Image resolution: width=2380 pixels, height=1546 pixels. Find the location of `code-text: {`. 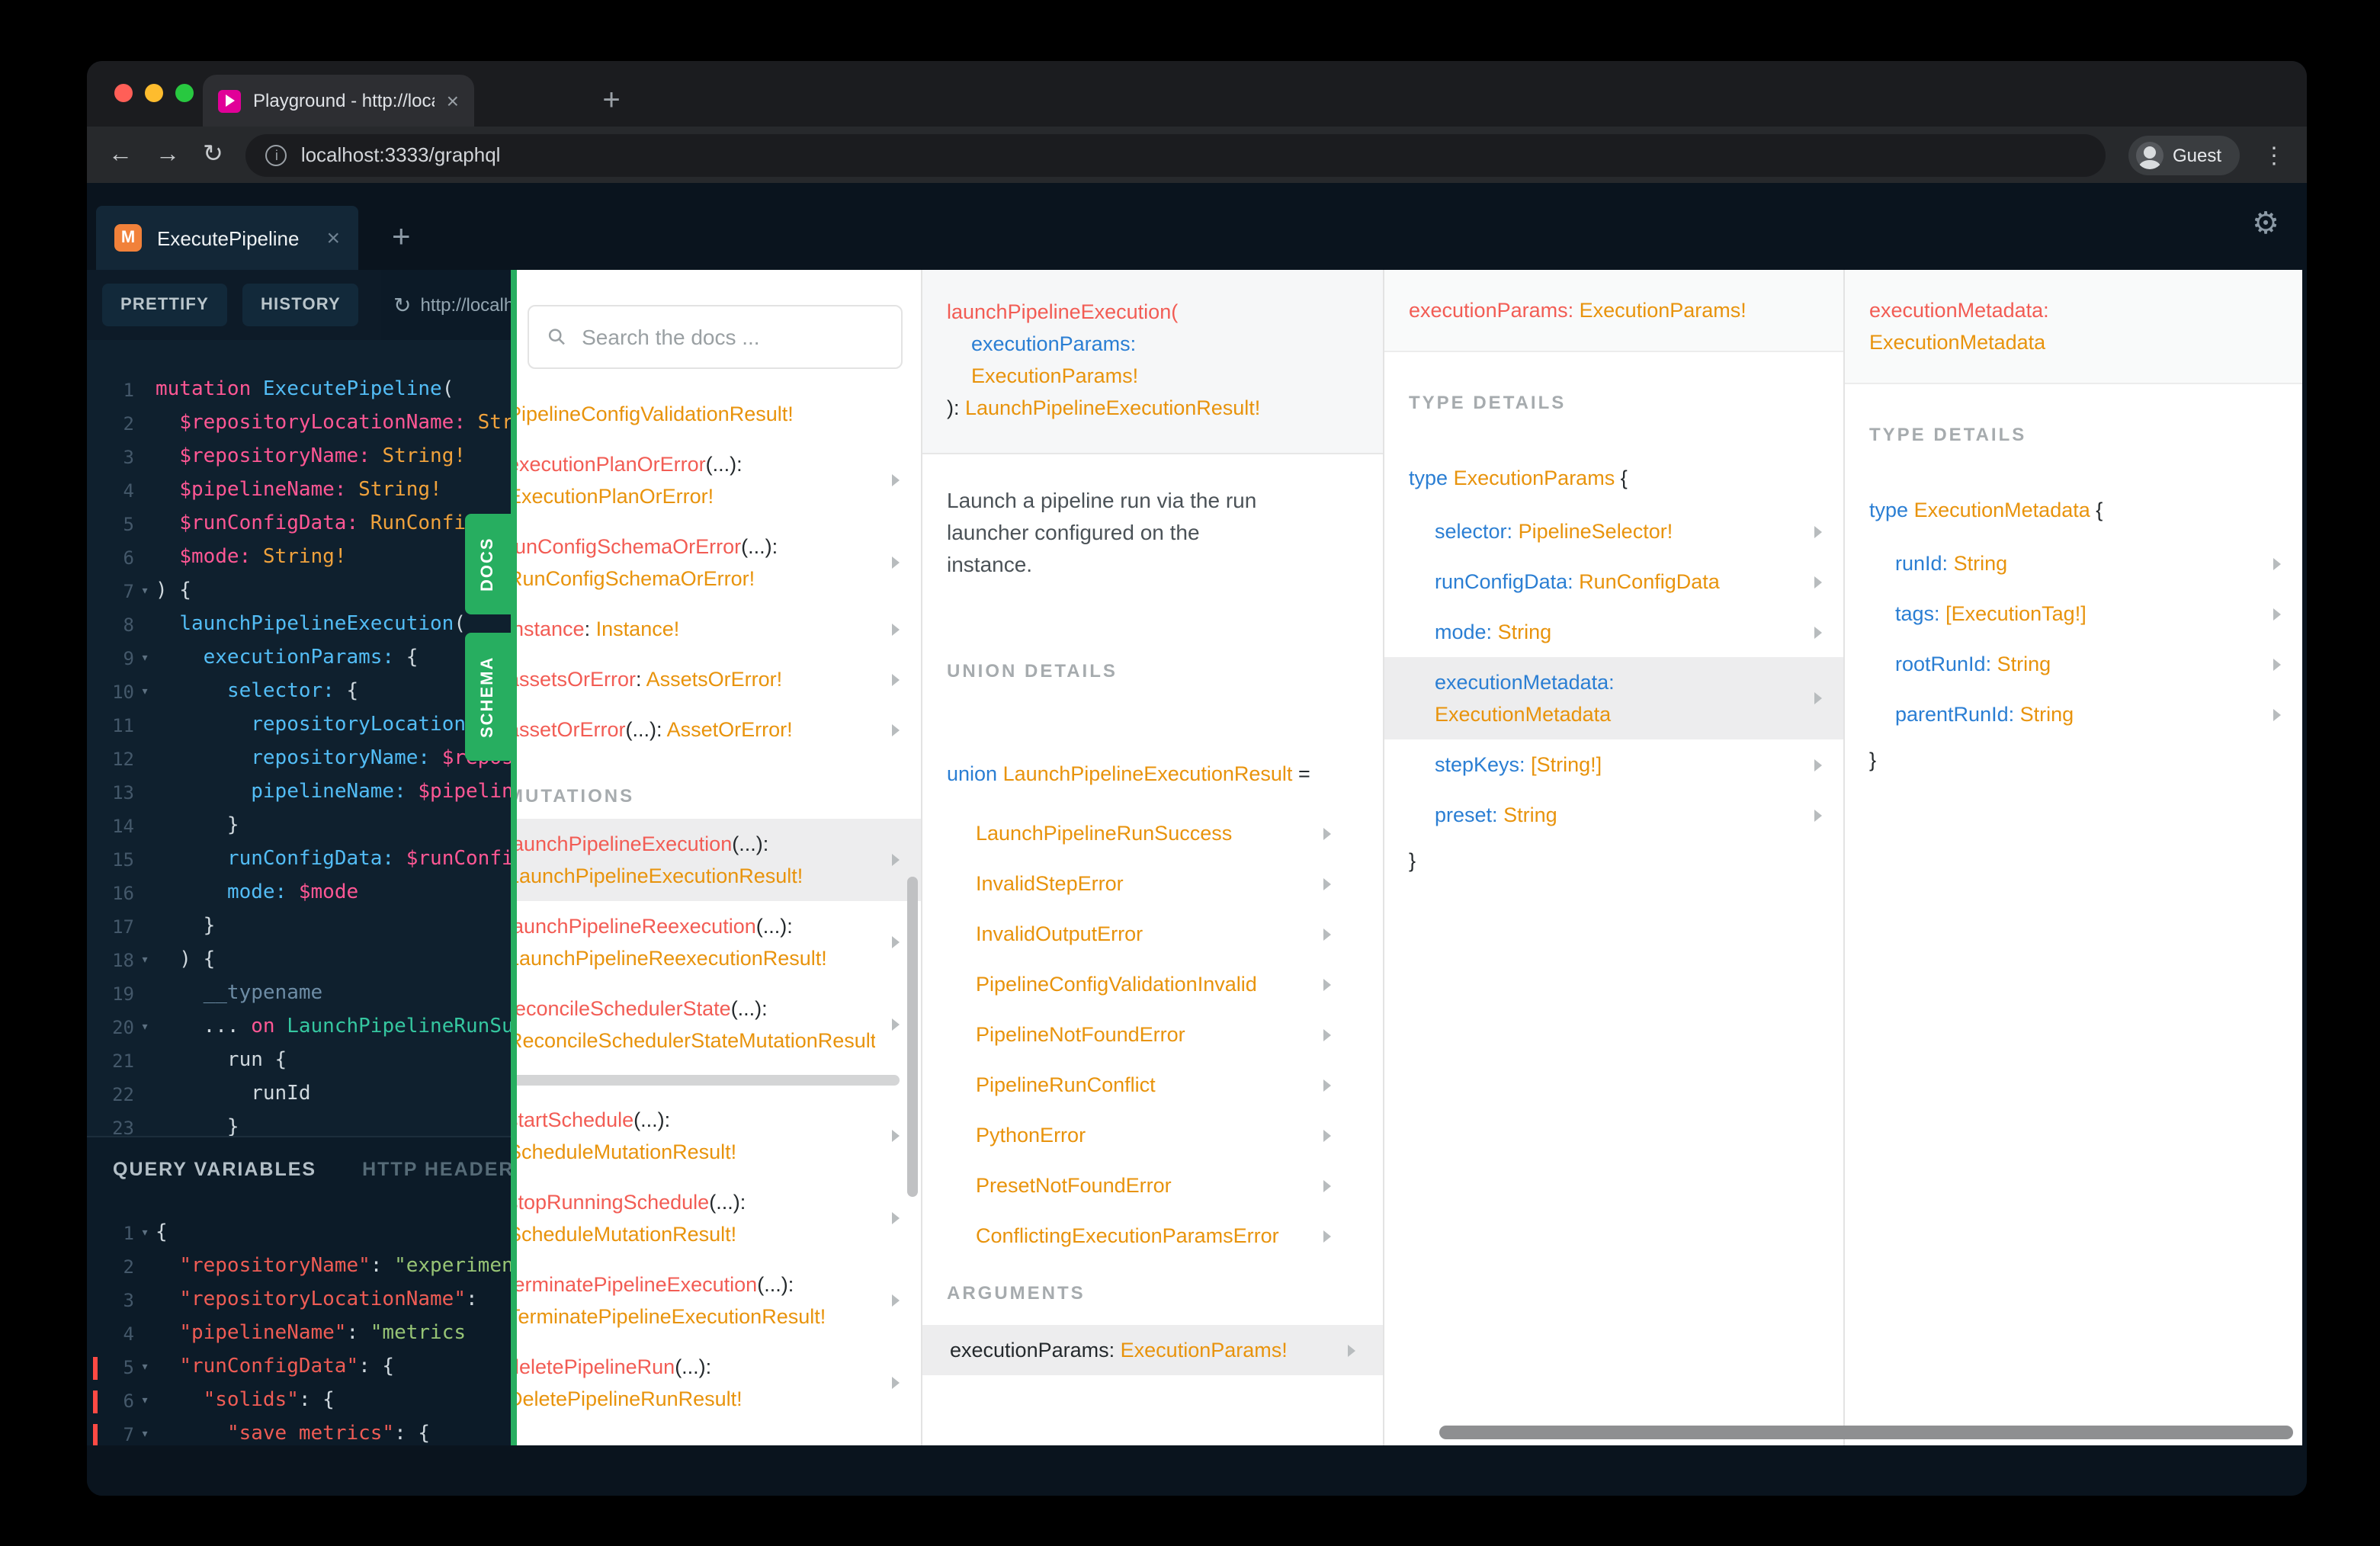

code-text: { is located at coordinates (333, 1233).